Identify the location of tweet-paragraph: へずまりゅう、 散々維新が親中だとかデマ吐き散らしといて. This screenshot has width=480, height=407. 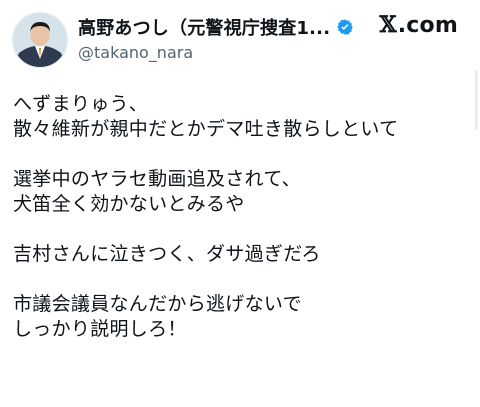
(235, 117).